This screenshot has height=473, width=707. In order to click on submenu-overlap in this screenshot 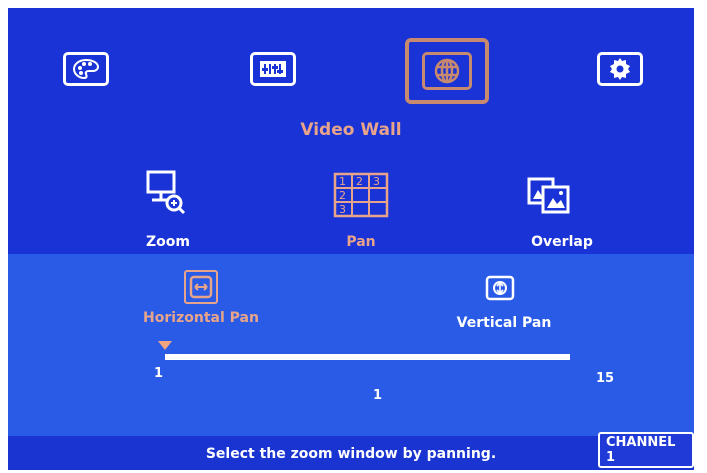, I will do `click(549, 196)`.